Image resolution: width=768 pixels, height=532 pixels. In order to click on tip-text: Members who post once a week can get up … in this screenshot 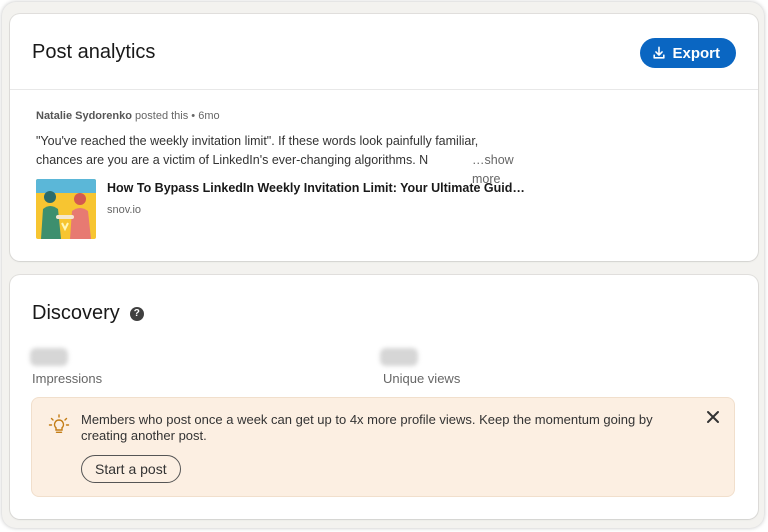, I will do `click(367, 427)`.